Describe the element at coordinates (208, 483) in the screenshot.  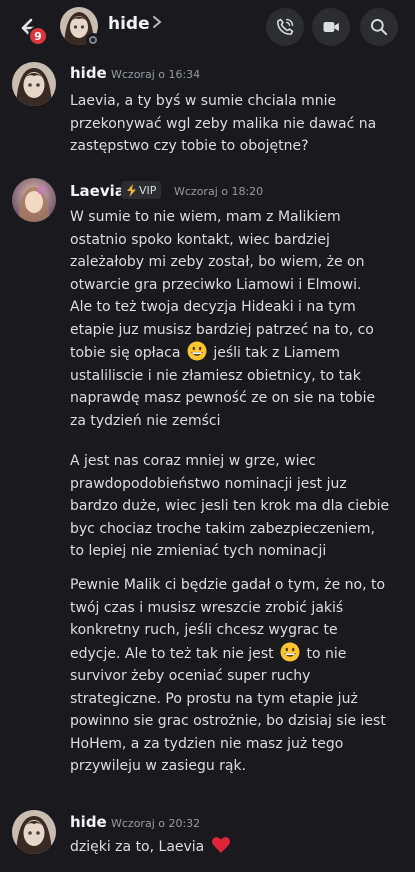
I see `message-line: prawdopodobieństwo nominacji jest juz` at that location.